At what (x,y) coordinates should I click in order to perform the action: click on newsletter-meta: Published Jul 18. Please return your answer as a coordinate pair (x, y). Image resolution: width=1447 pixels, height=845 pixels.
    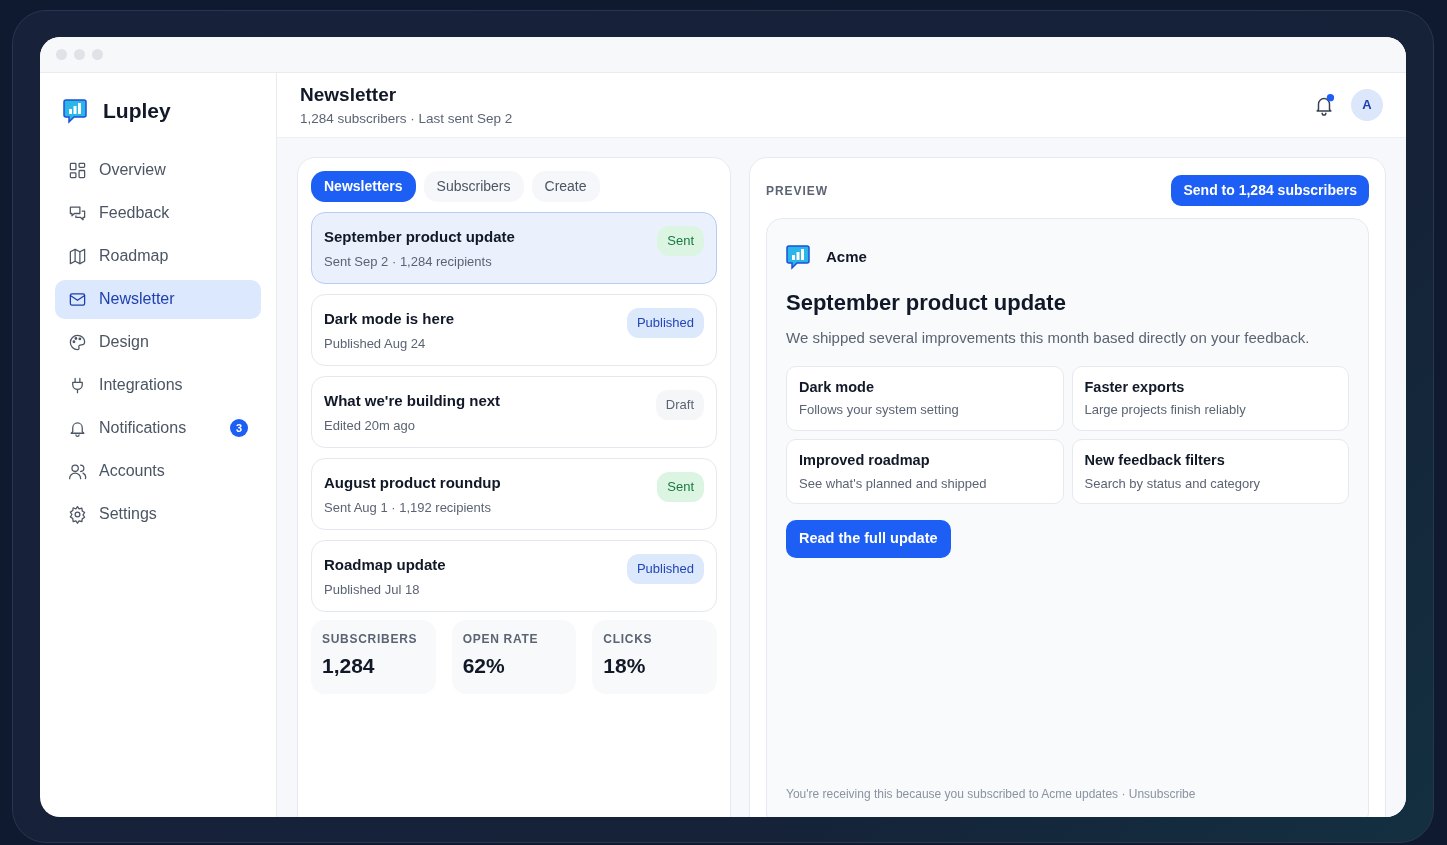
    Looking at the image, I should click on (372, 589).